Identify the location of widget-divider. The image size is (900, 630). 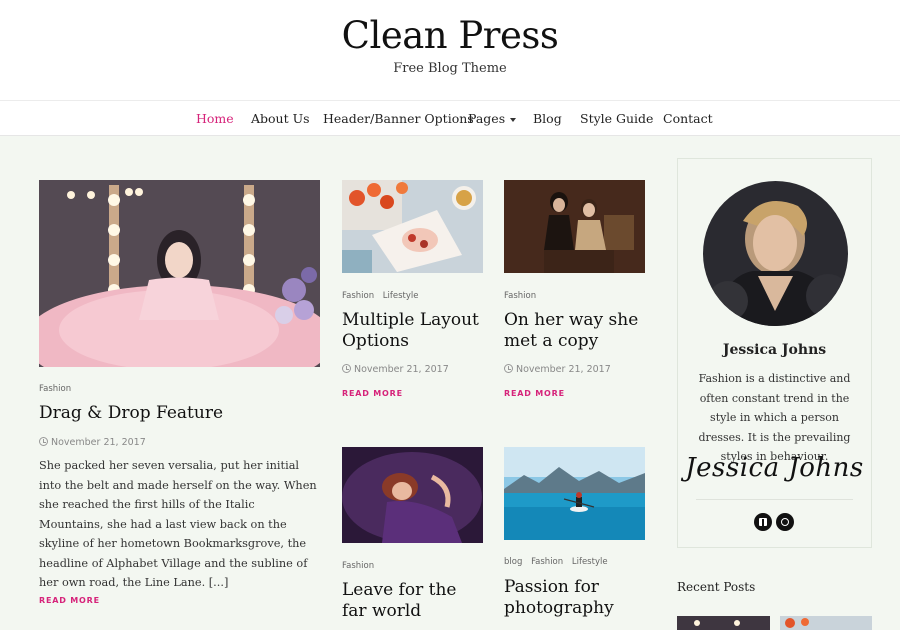
(774, 499).